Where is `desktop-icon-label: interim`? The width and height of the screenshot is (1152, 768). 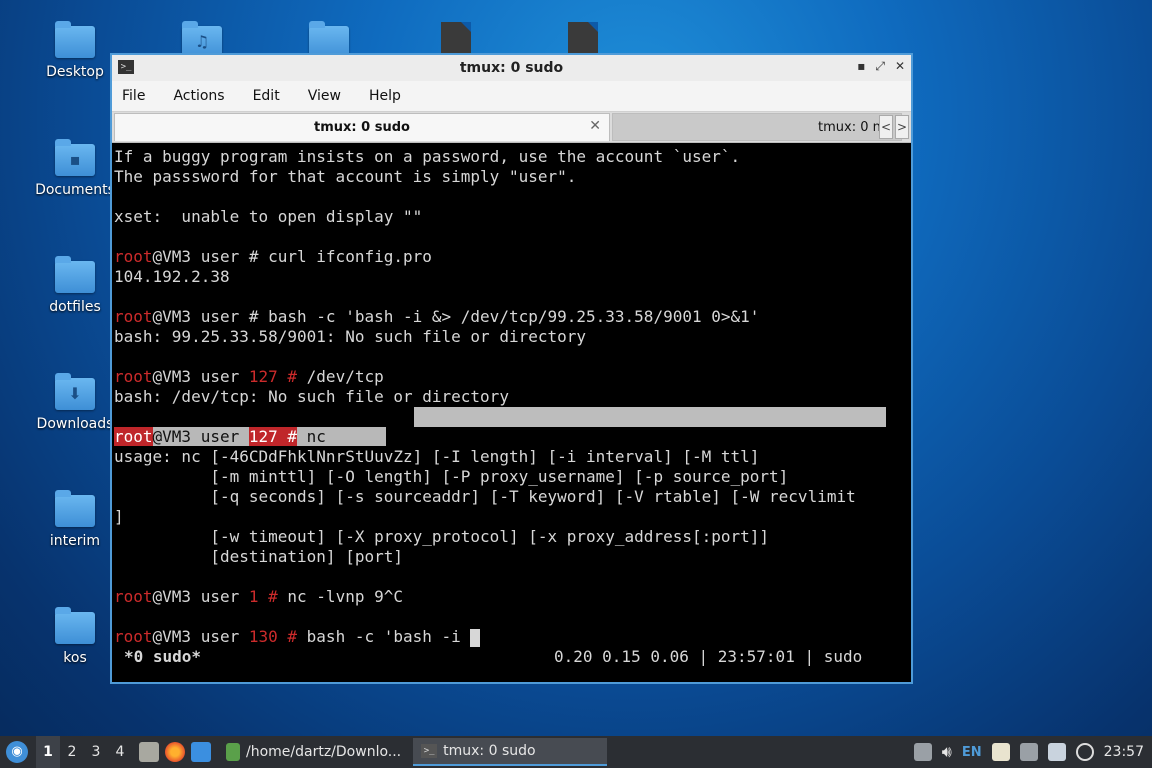 desktop-icon-label: interim is located at coordinates (75, 541).